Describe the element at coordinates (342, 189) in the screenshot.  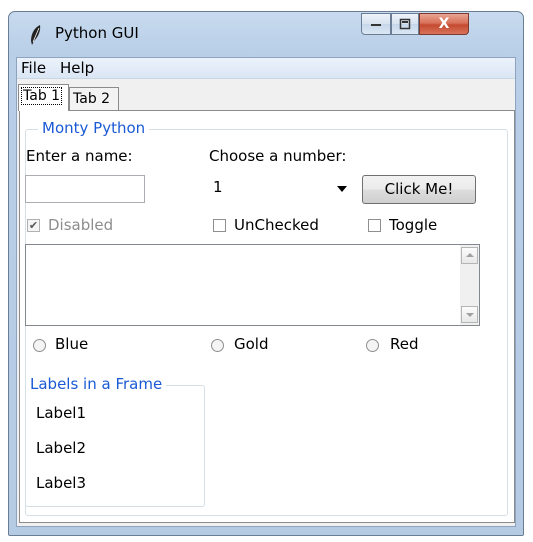
I see `chevron-down-icon` at that location.